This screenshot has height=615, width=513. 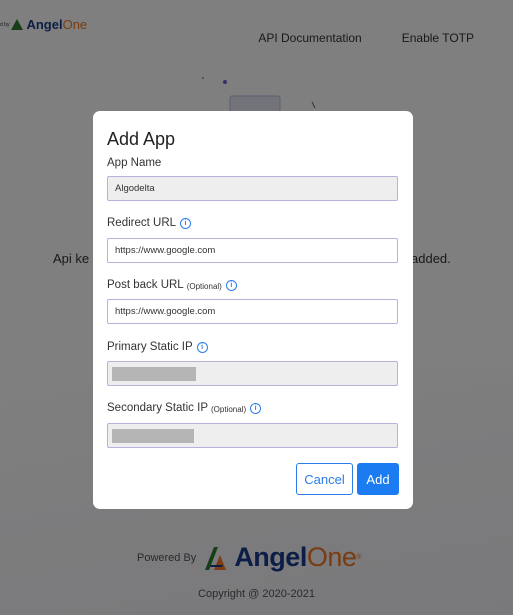 I want to click on redirect-url-label-text: Redirect URL, so click(x=142, y=223).